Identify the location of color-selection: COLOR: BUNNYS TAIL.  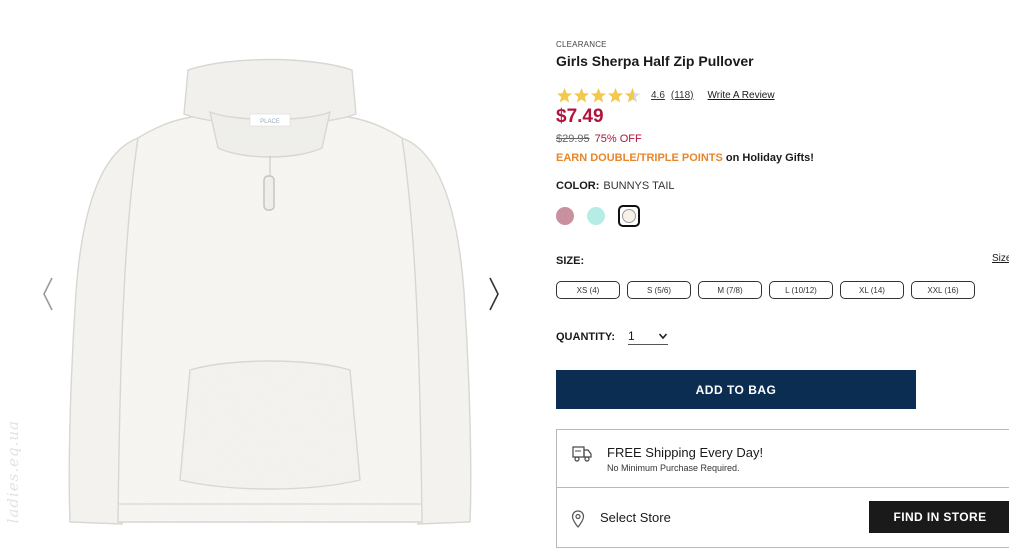
(615, 186).